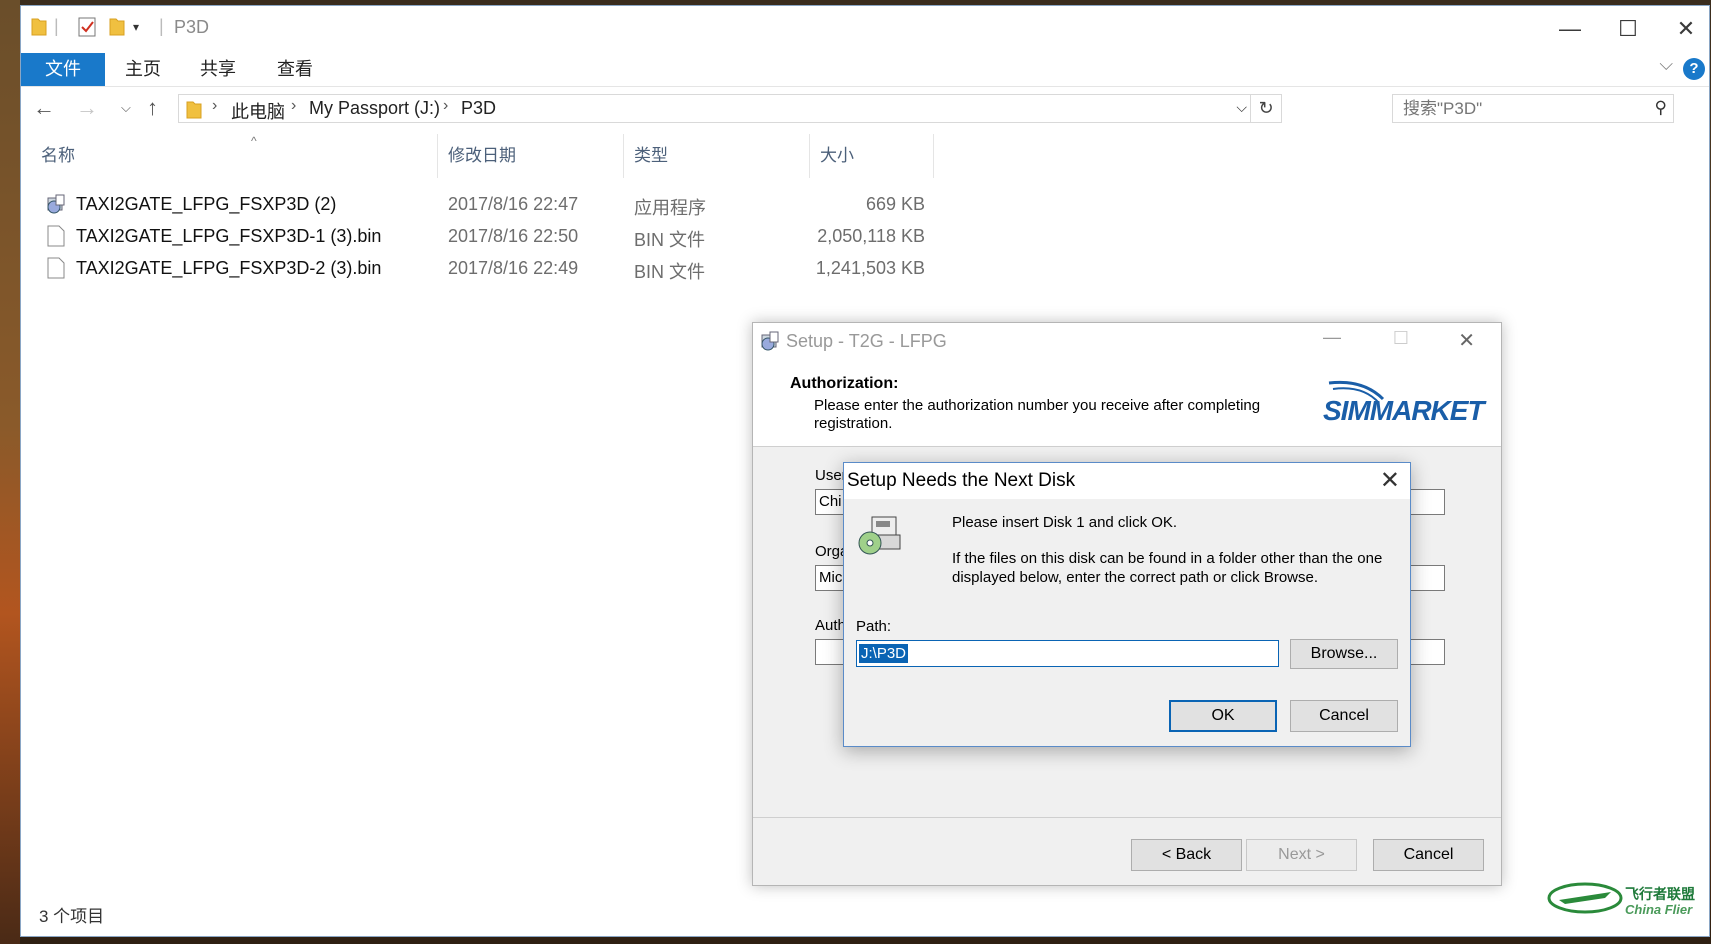 The width and height of the screenshot is (1711, 944). Describe the element at coordinates (1428, 855) in the screenshot. I see `setup-cancel-button: Cancel` at that location.